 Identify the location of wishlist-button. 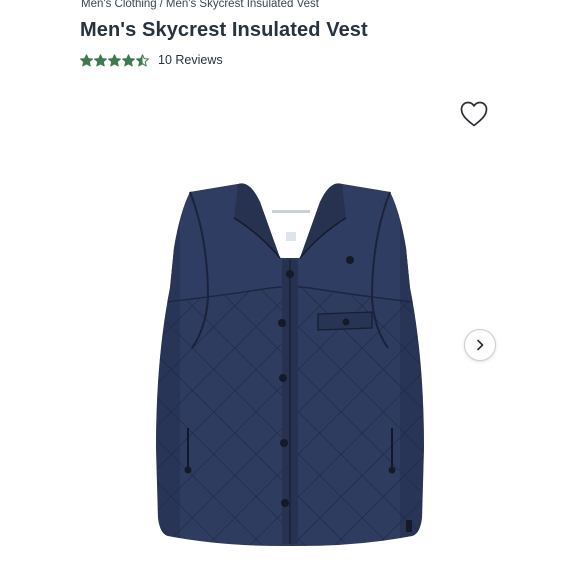
(474, 114).